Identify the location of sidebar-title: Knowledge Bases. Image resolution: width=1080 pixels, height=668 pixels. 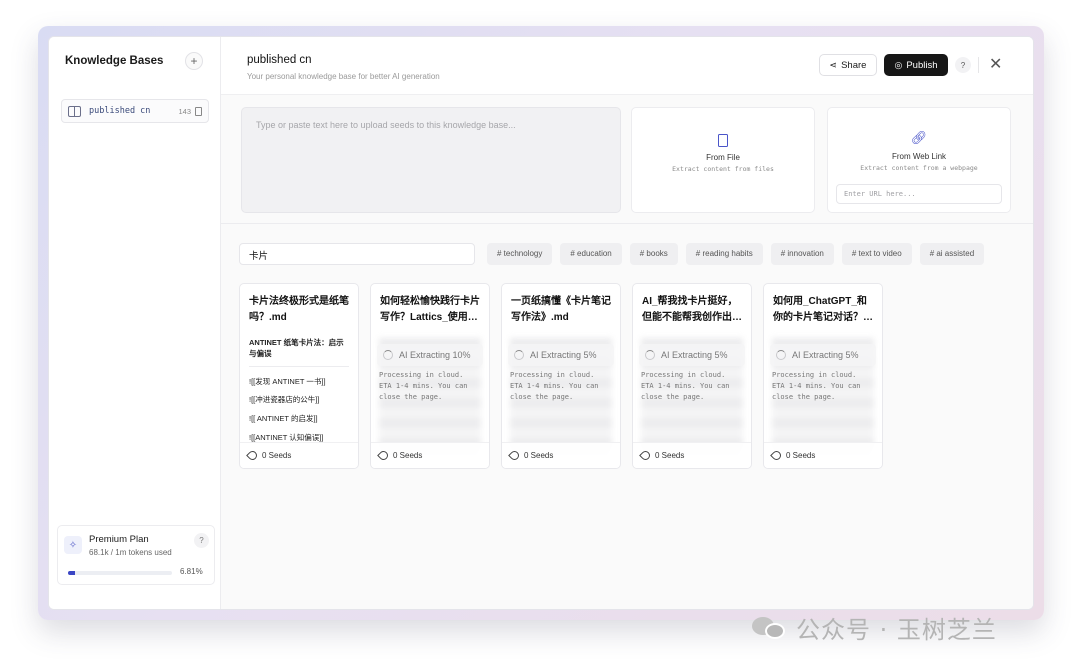
(114, 61).